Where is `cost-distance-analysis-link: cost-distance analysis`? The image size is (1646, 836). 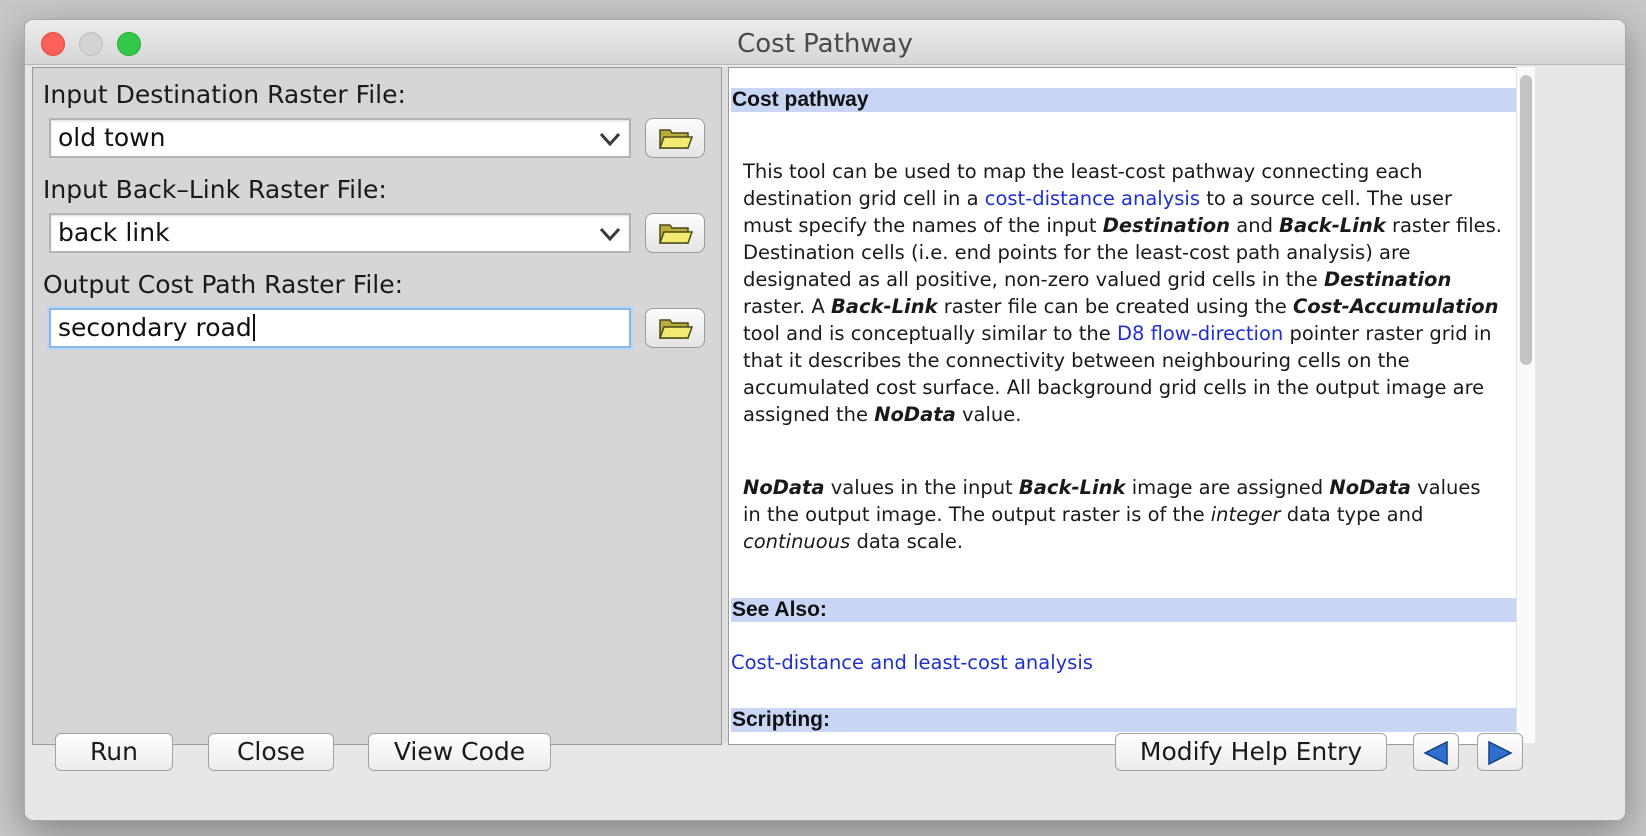
cost-distance-analysis-link: cost-distance analysis is located at coordinates (1092, 198).